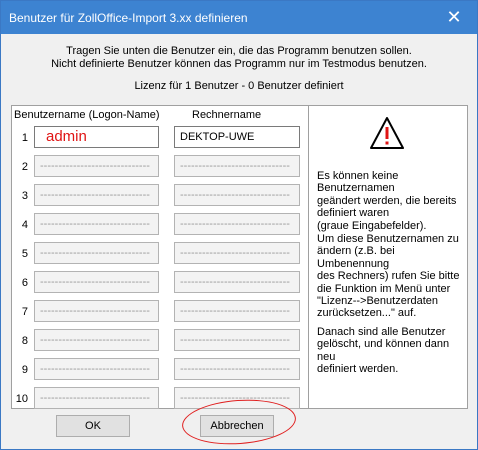 The image size is (478, 450). What do you see at coordinates (24, 370) in the screenshot?
I see `row-number: 9` at bounding box center [24, 370].